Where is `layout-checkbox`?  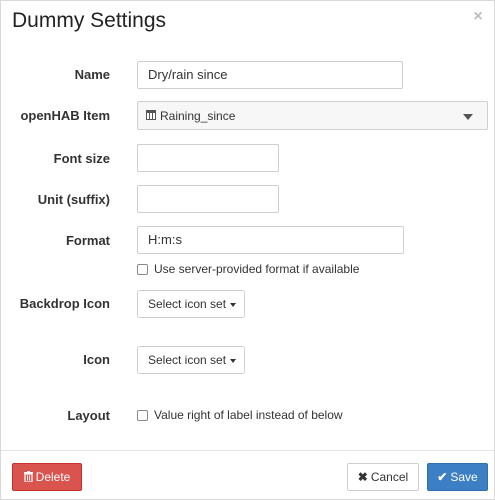
layout-checkbox is located at coordinates (142, 415).